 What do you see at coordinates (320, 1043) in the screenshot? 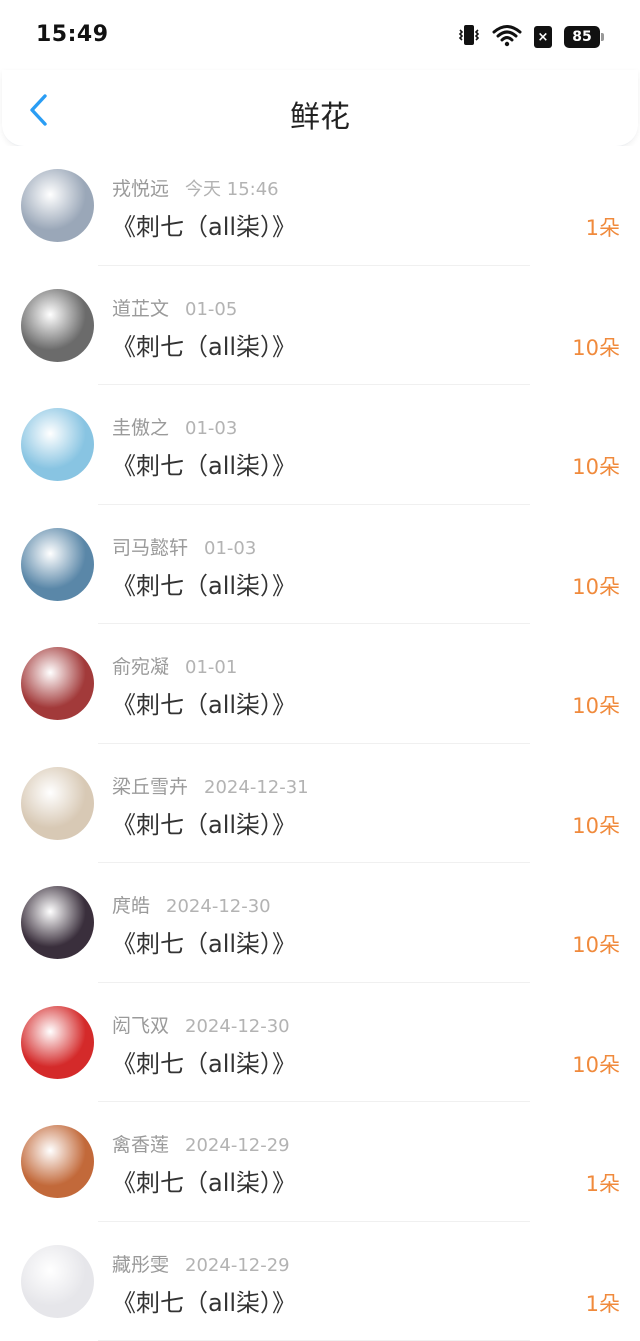
I see `list-item: 闳飞双 2024-12-30 《刺七（all柒）》 10朵` at bounding box center [320, 1043].